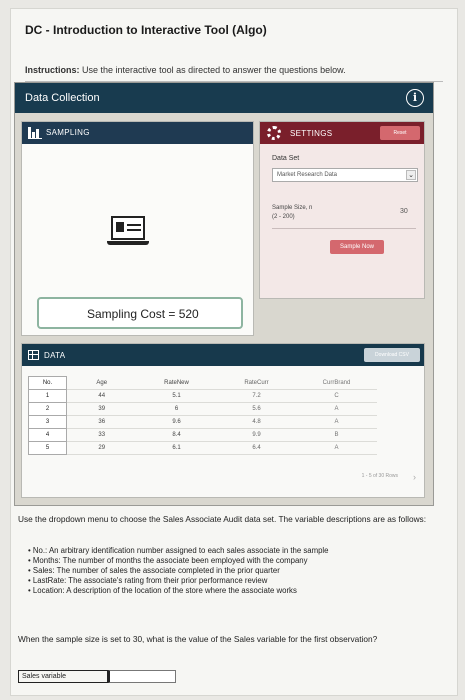 Image resolution: width=465 pixels, height=700 pixels. I want to click on sampling-header: SAMPLING, so click(137, 133).